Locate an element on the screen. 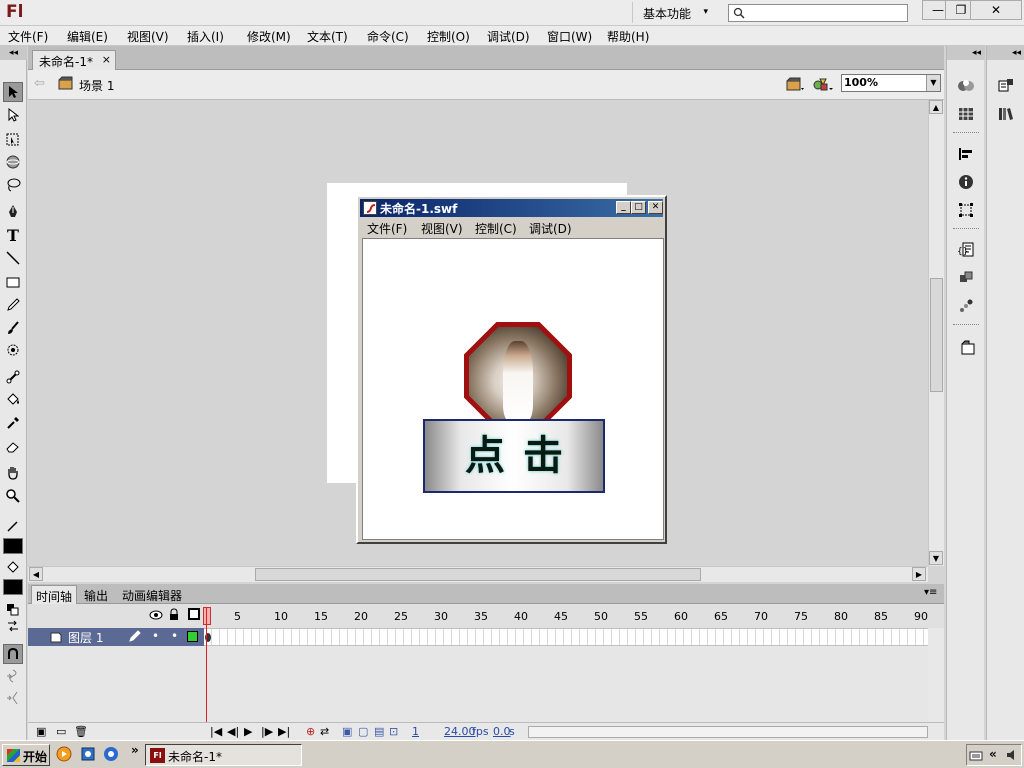 This screenshot has width=1024, height=768. step-back-icon: ◀| is located at coordinates (233, 731).